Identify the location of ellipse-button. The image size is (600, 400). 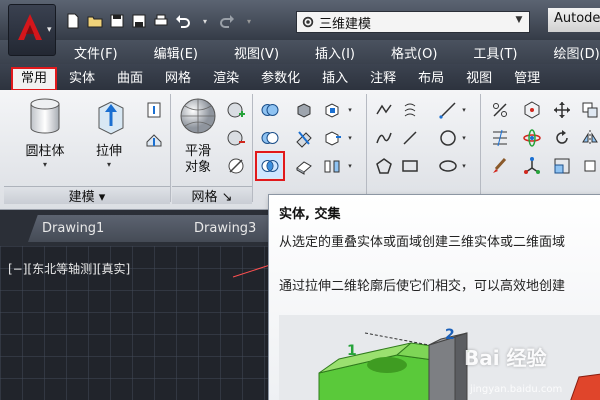
(448, 166).